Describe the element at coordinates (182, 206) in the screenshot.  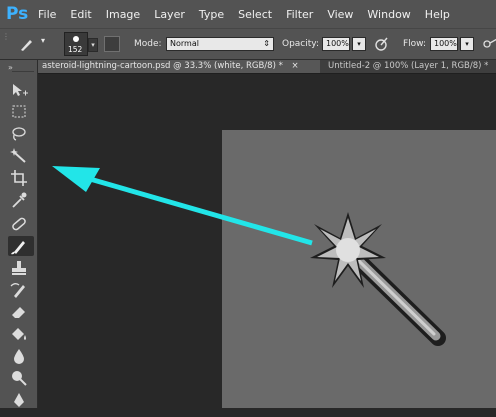
I see `annotation-arrow` at that location.